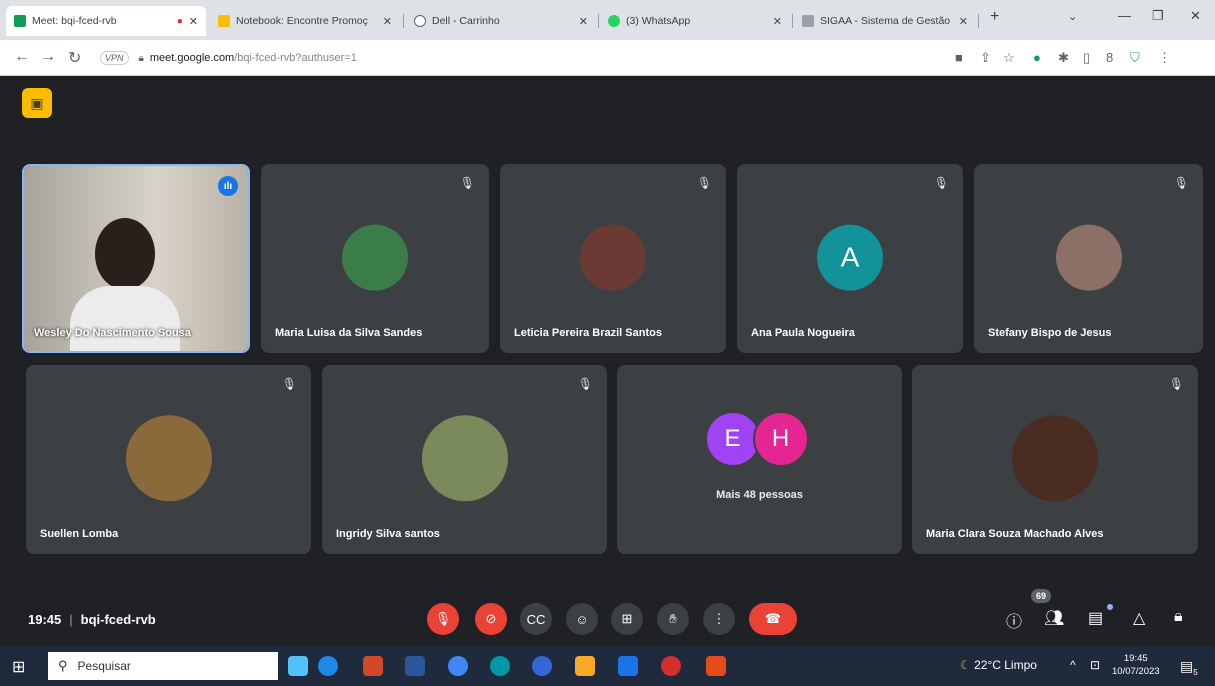  What do you see at coordinates (228, 186) in the screenshot?
I see `speaking-indicator-icon: ılı` at bounding box center [228, 186].